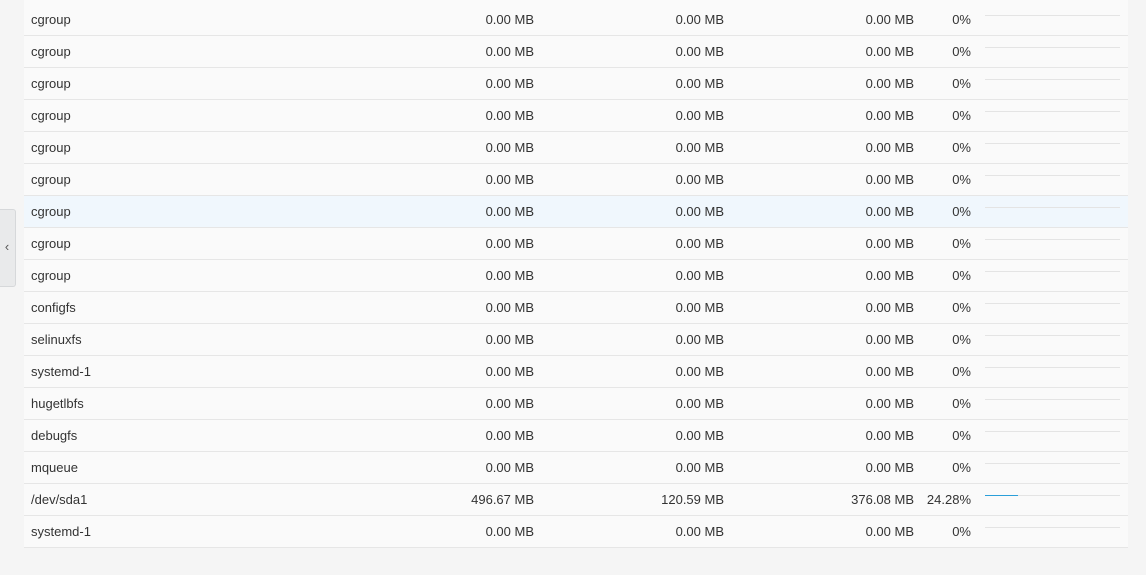  I want to click on filesystem-name: mqueue, so click(54, 467).